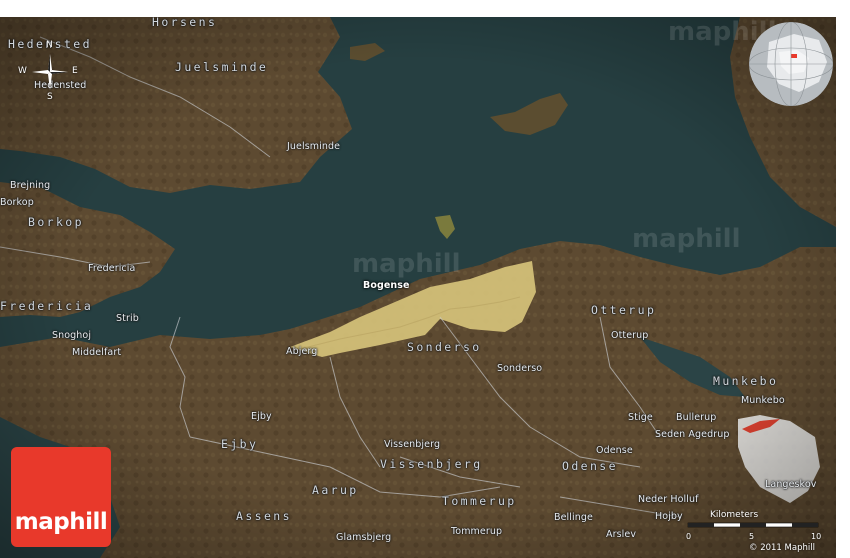 The width and height of the screenshot is (850, 558). I want to click on label-borkop-region: Borkop, so click(56, 222).